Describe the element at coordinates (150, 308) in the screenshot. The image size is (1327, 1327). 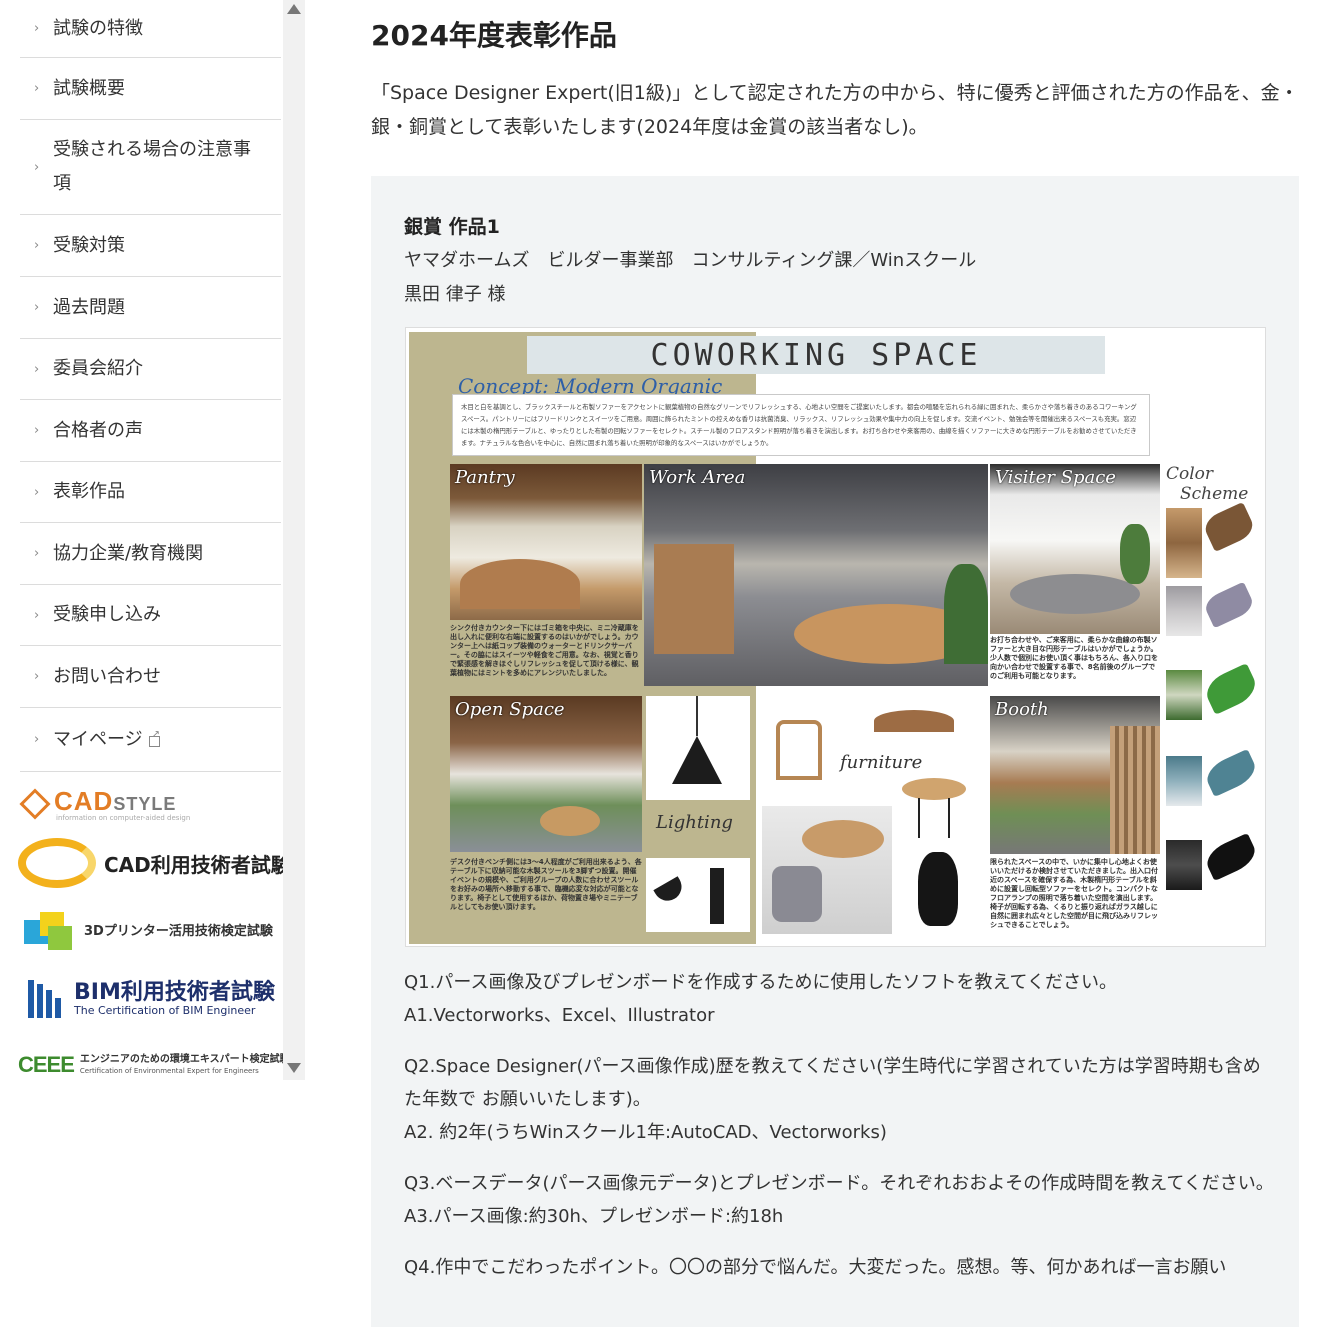
I see `sidebar-item-past-exams: › 過去問題` at that location.